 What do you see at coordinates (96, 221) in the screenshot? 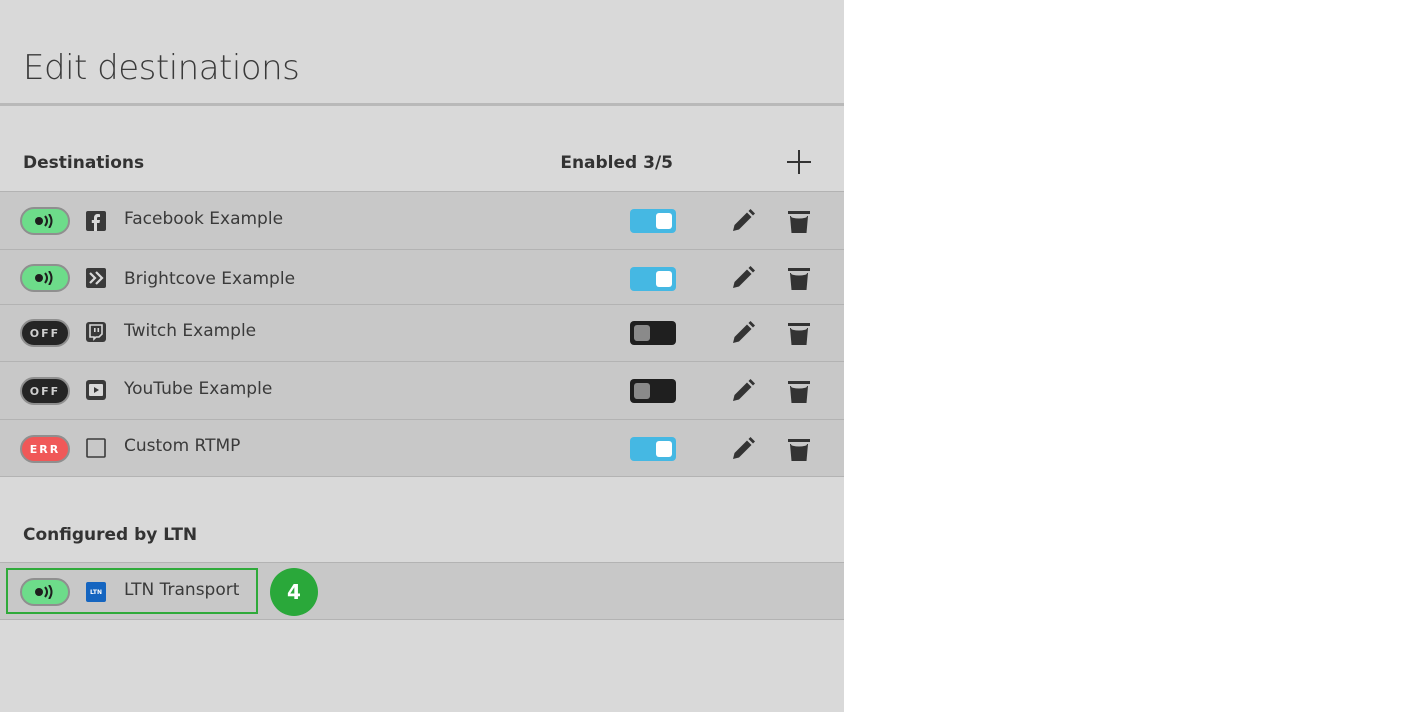
I see `facebook-icon` at bounding box center [96, 221].